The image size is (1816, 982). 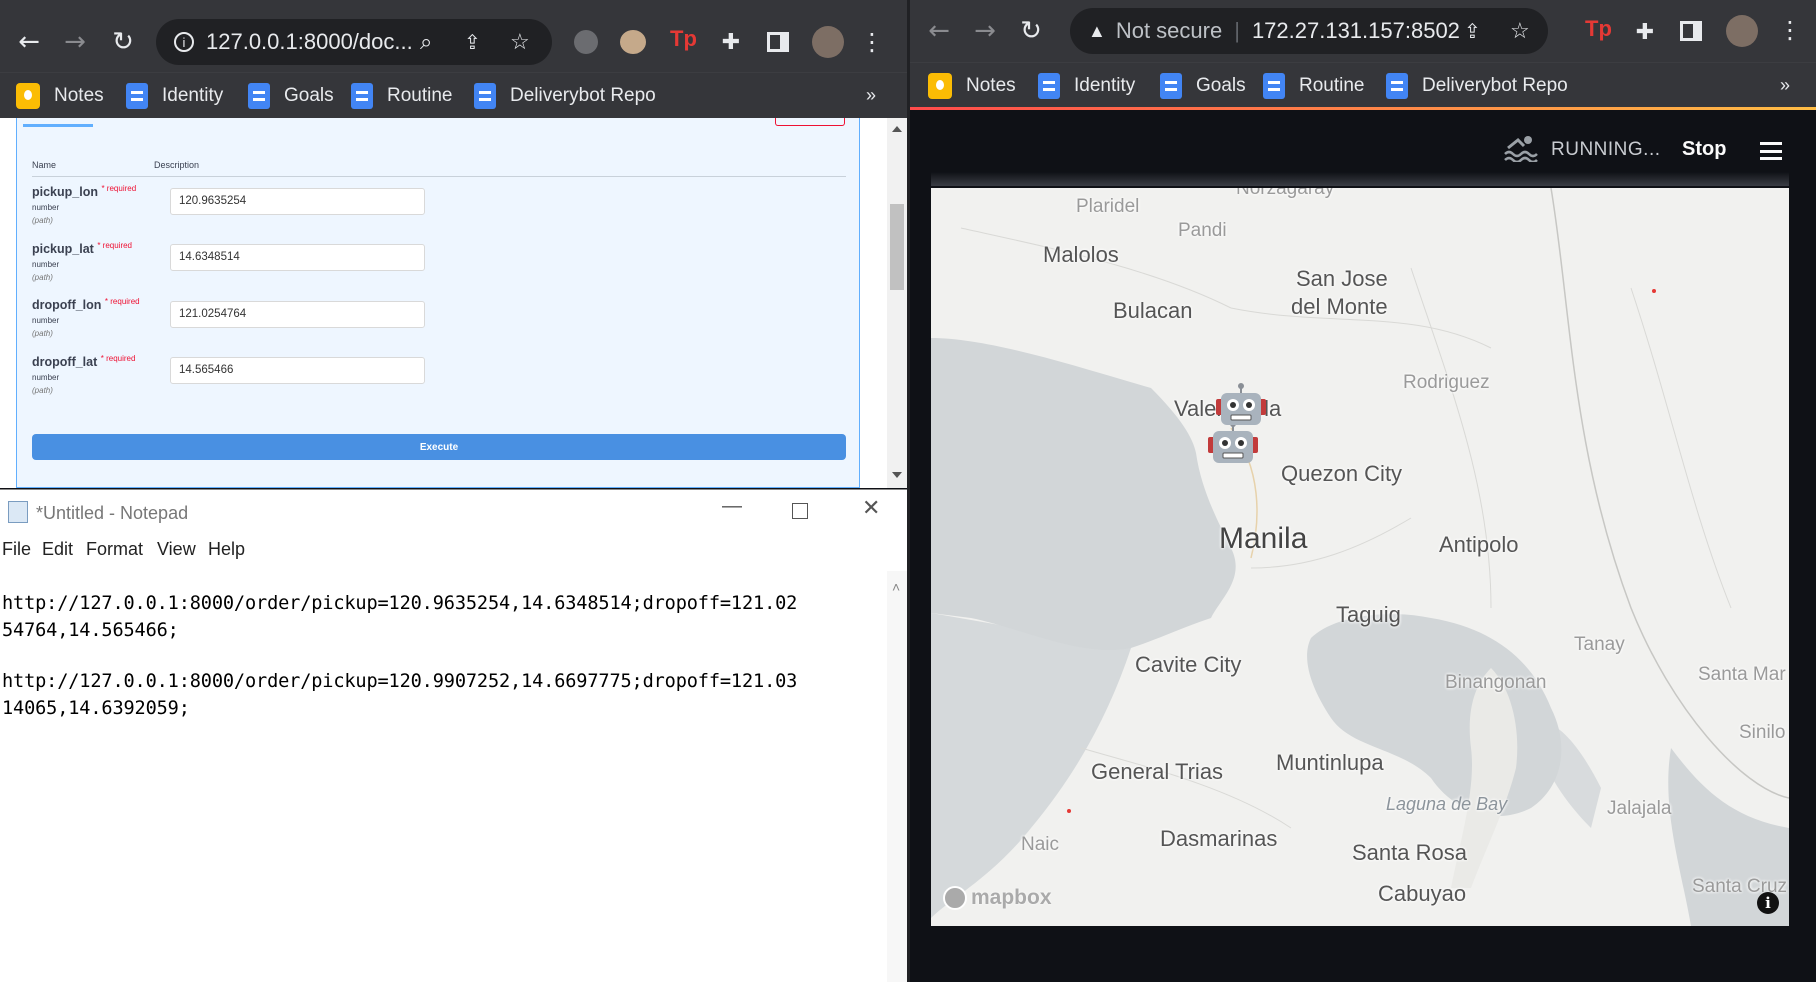 What do you see at coordinates (1422, 893) in the screenshot?
I see `map-label: Cabuyao` at bounding box center [1422, 893].